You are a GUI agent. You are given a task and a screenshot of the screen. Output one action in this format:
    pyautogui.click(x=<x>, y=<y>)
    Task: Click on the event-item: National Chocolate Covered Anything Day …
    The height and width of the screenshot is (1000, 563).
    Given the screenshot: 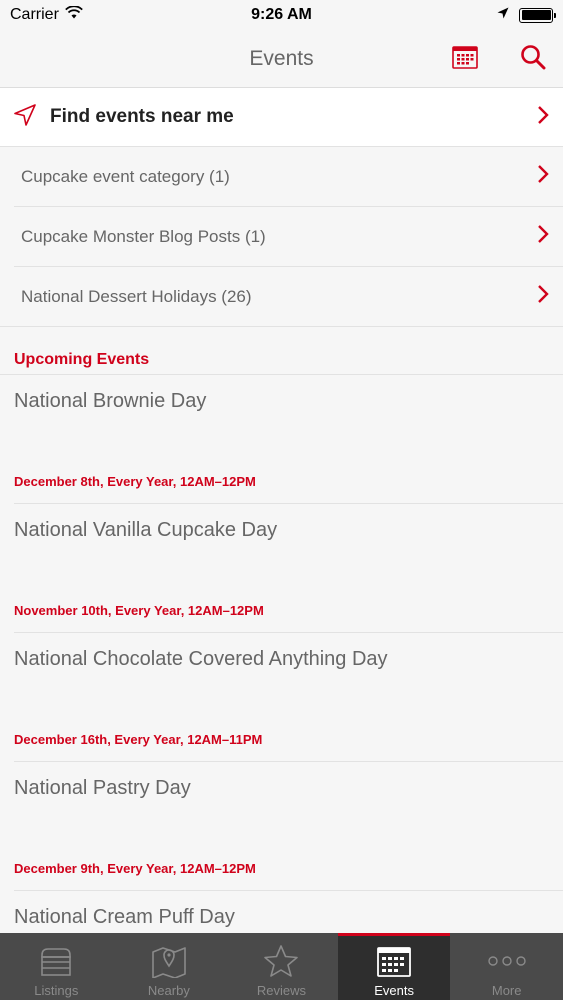 What is the action you would take?
    pyautogui.click(x=288, y=697)
    